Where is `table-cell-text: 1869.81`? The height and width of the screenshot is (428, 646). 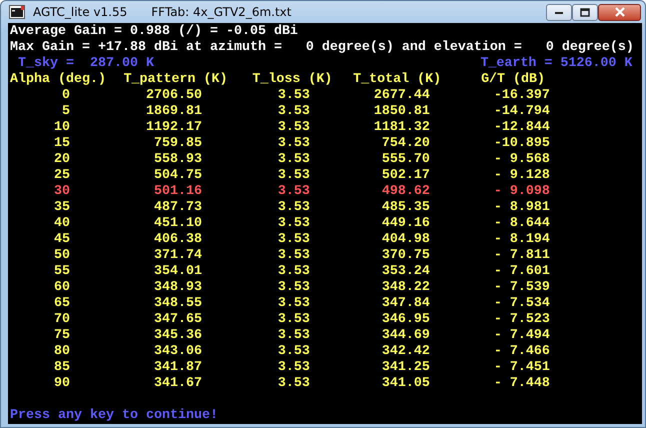
table-cell-text: 1869.81 is located at coordinates (173, 112).